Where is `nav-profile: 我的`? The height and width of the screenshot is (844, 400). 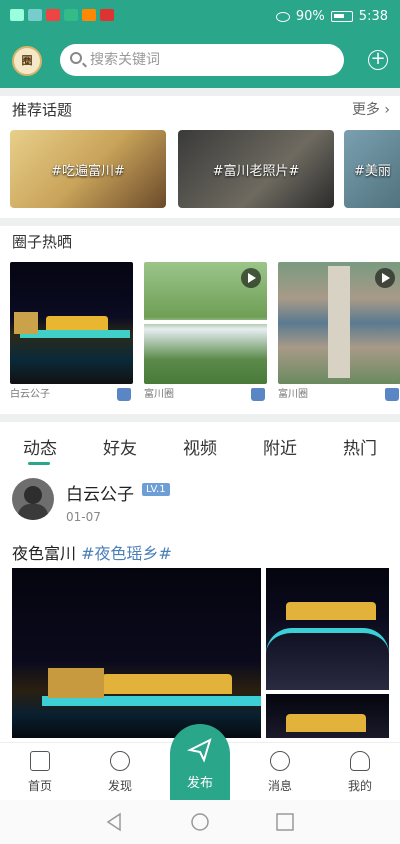
nav-profile: 我的 is located at coordinates (360, 772).